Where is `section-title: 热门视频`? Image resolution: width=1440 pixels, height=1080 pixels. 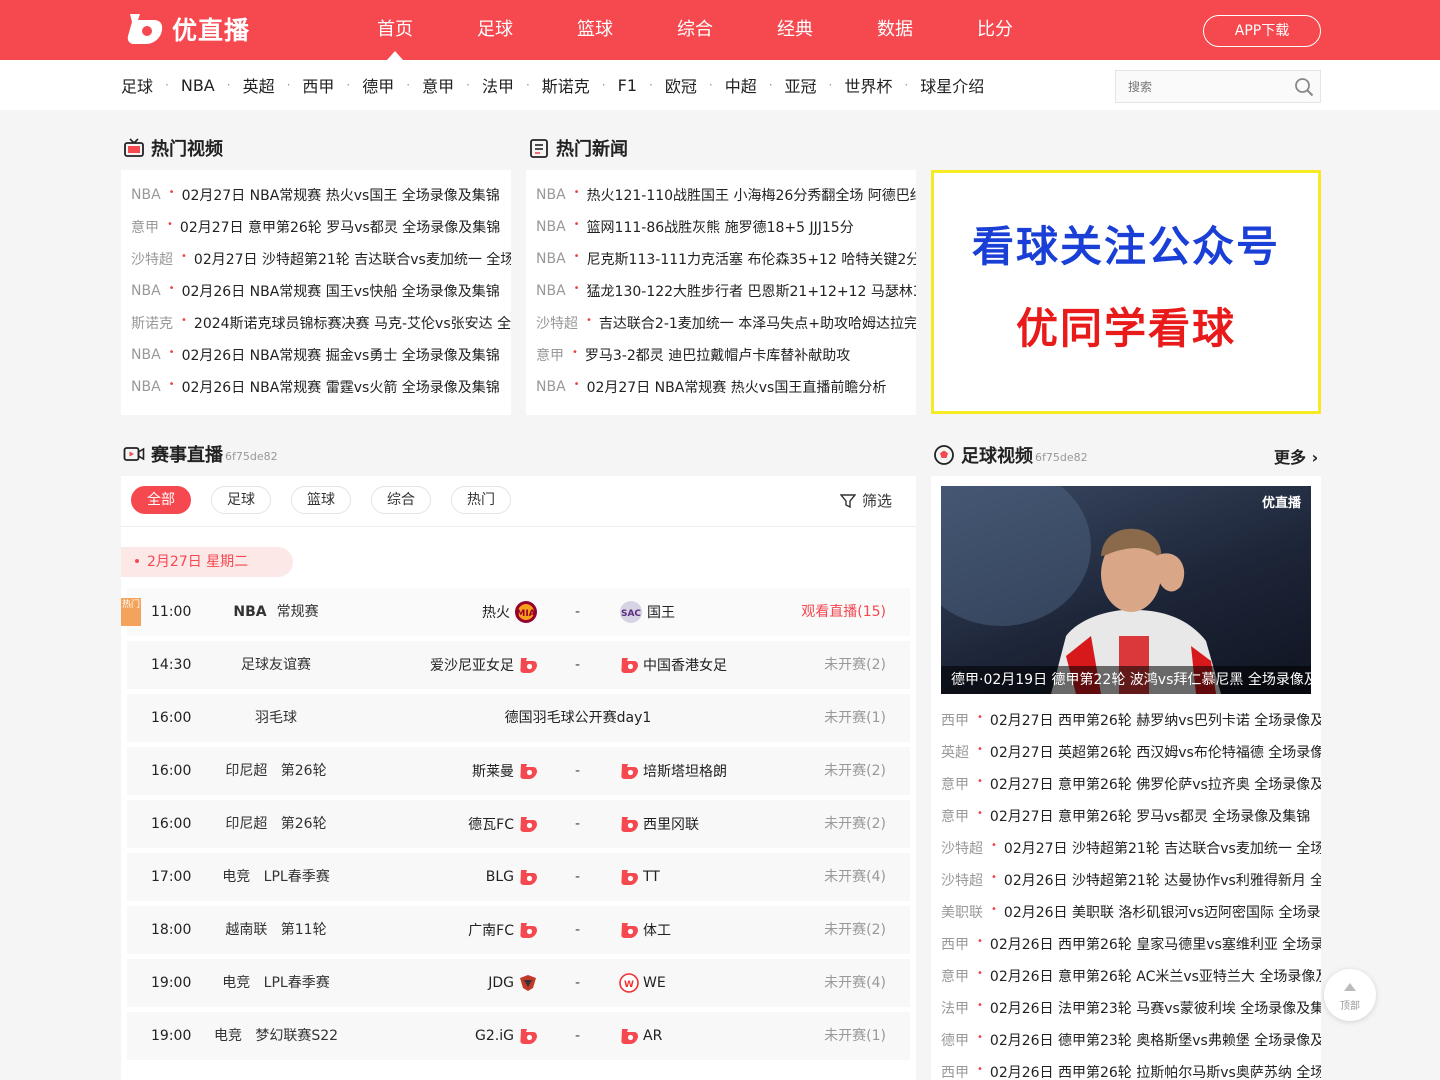 section-title: 热门视频 is located at coordinates (187, 149).